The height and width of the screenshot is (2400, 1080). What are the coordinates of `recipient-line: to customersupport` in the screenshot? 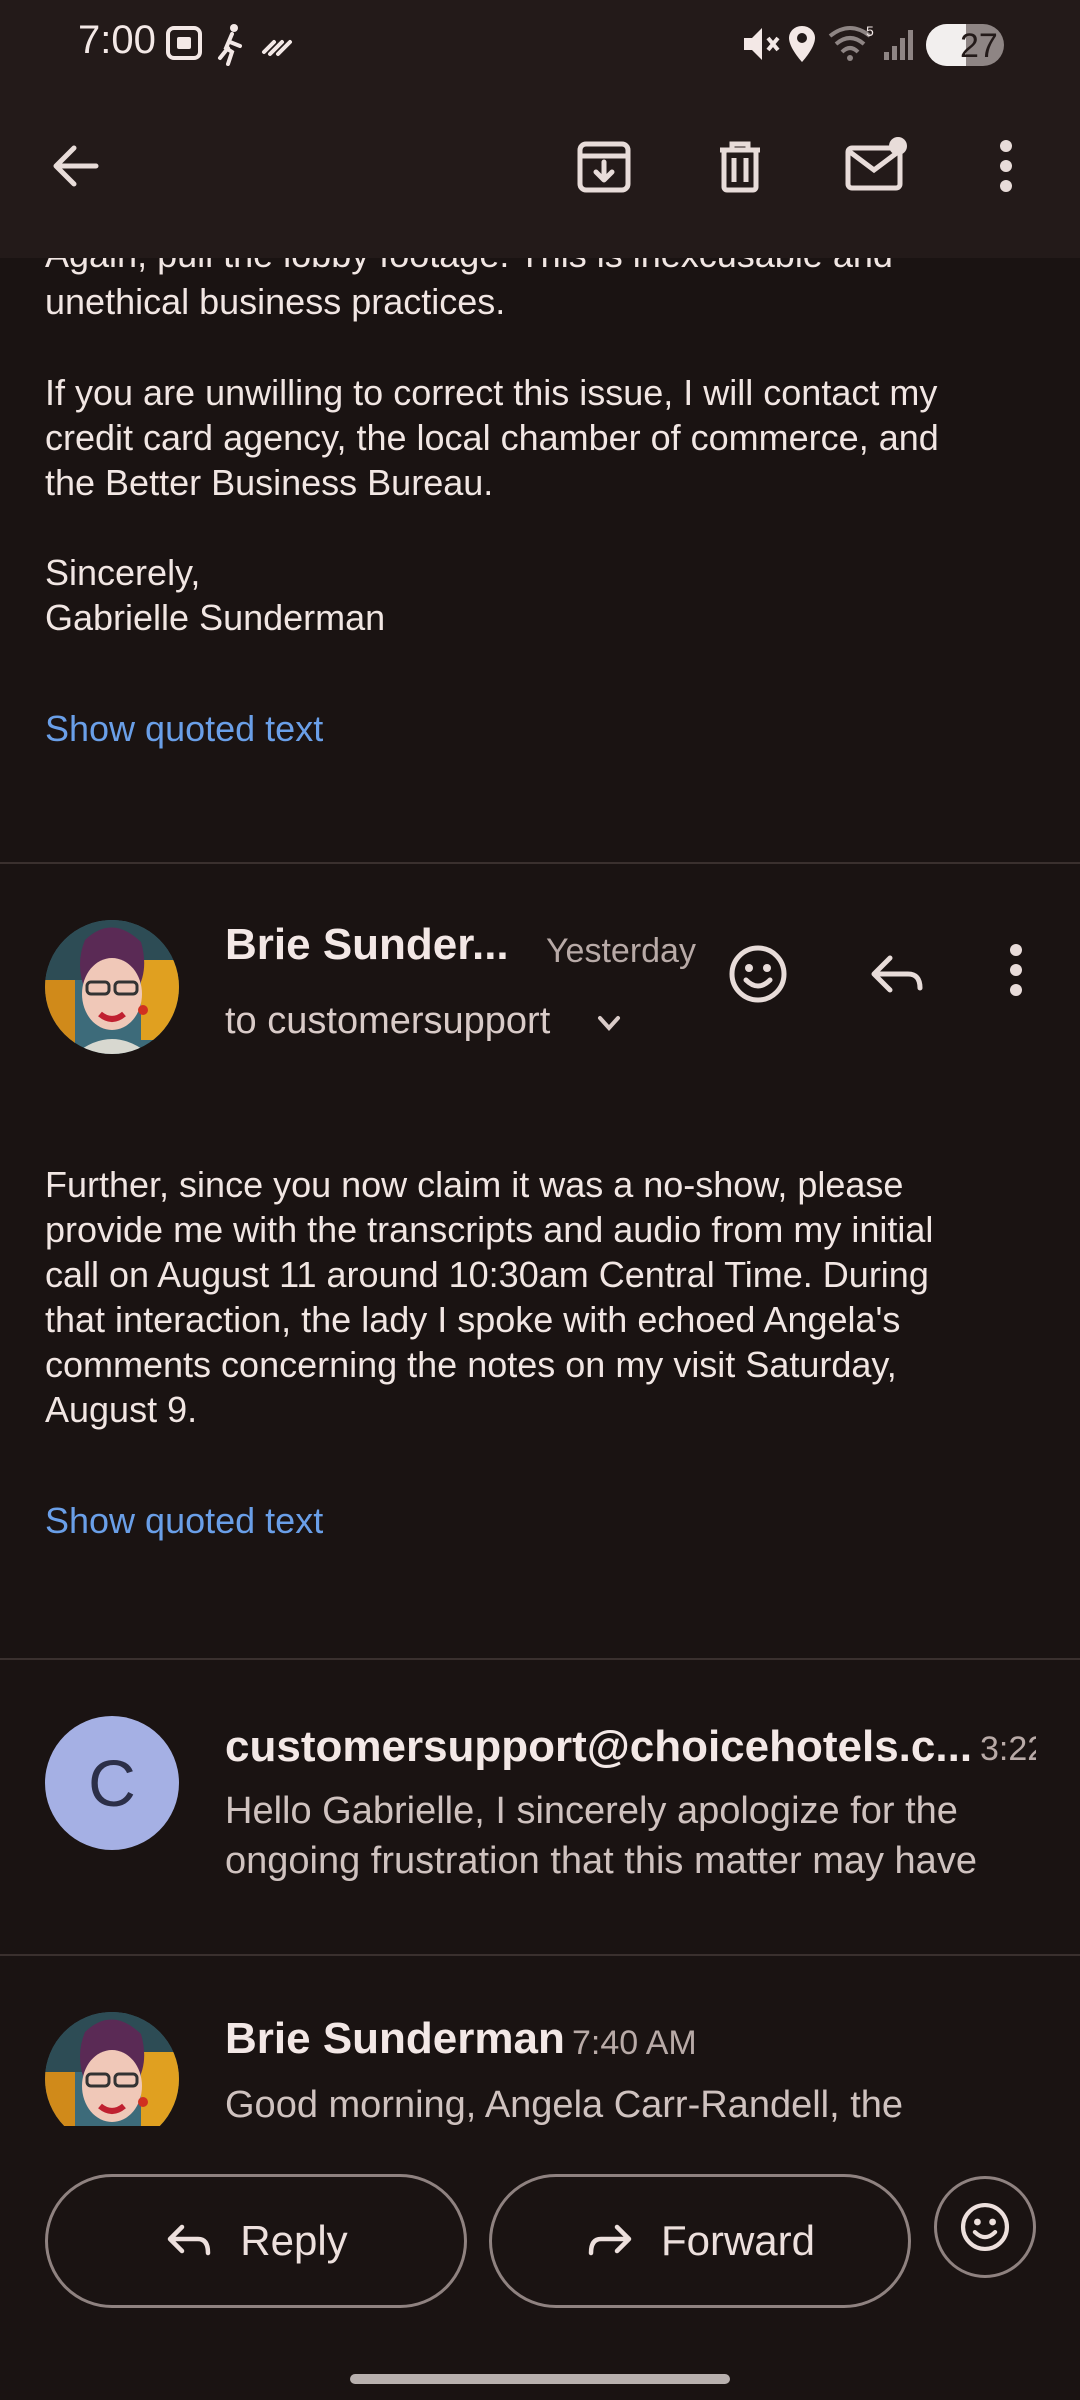 It's located at (387, 1021).